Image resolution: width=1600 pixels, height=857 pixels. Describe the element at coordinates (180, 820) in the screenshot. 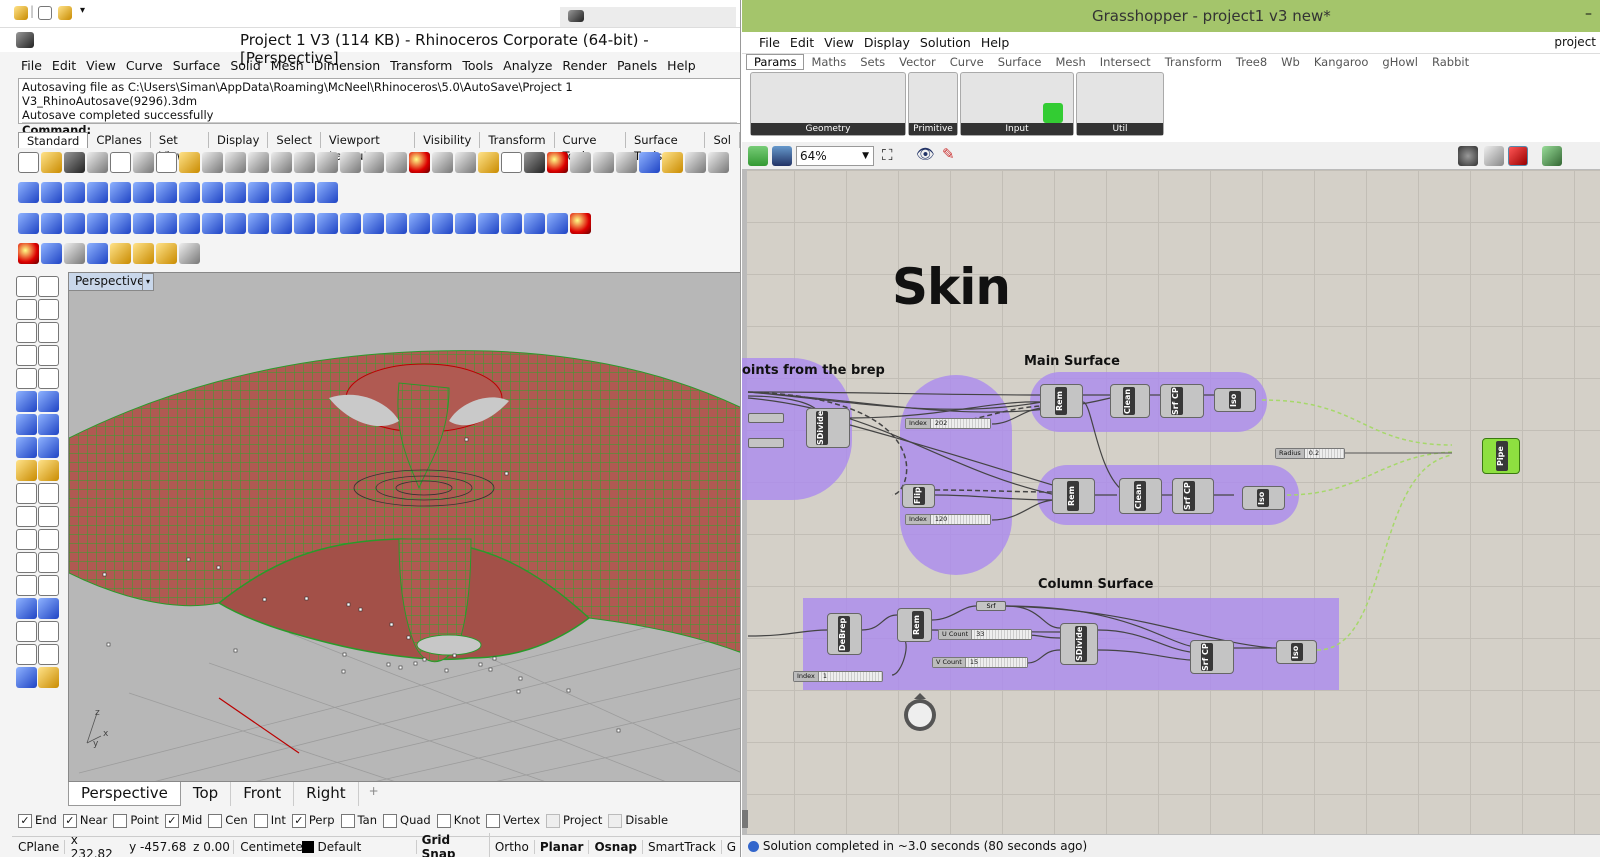

I see `osnap-mid: ✓ Mid` at that location.